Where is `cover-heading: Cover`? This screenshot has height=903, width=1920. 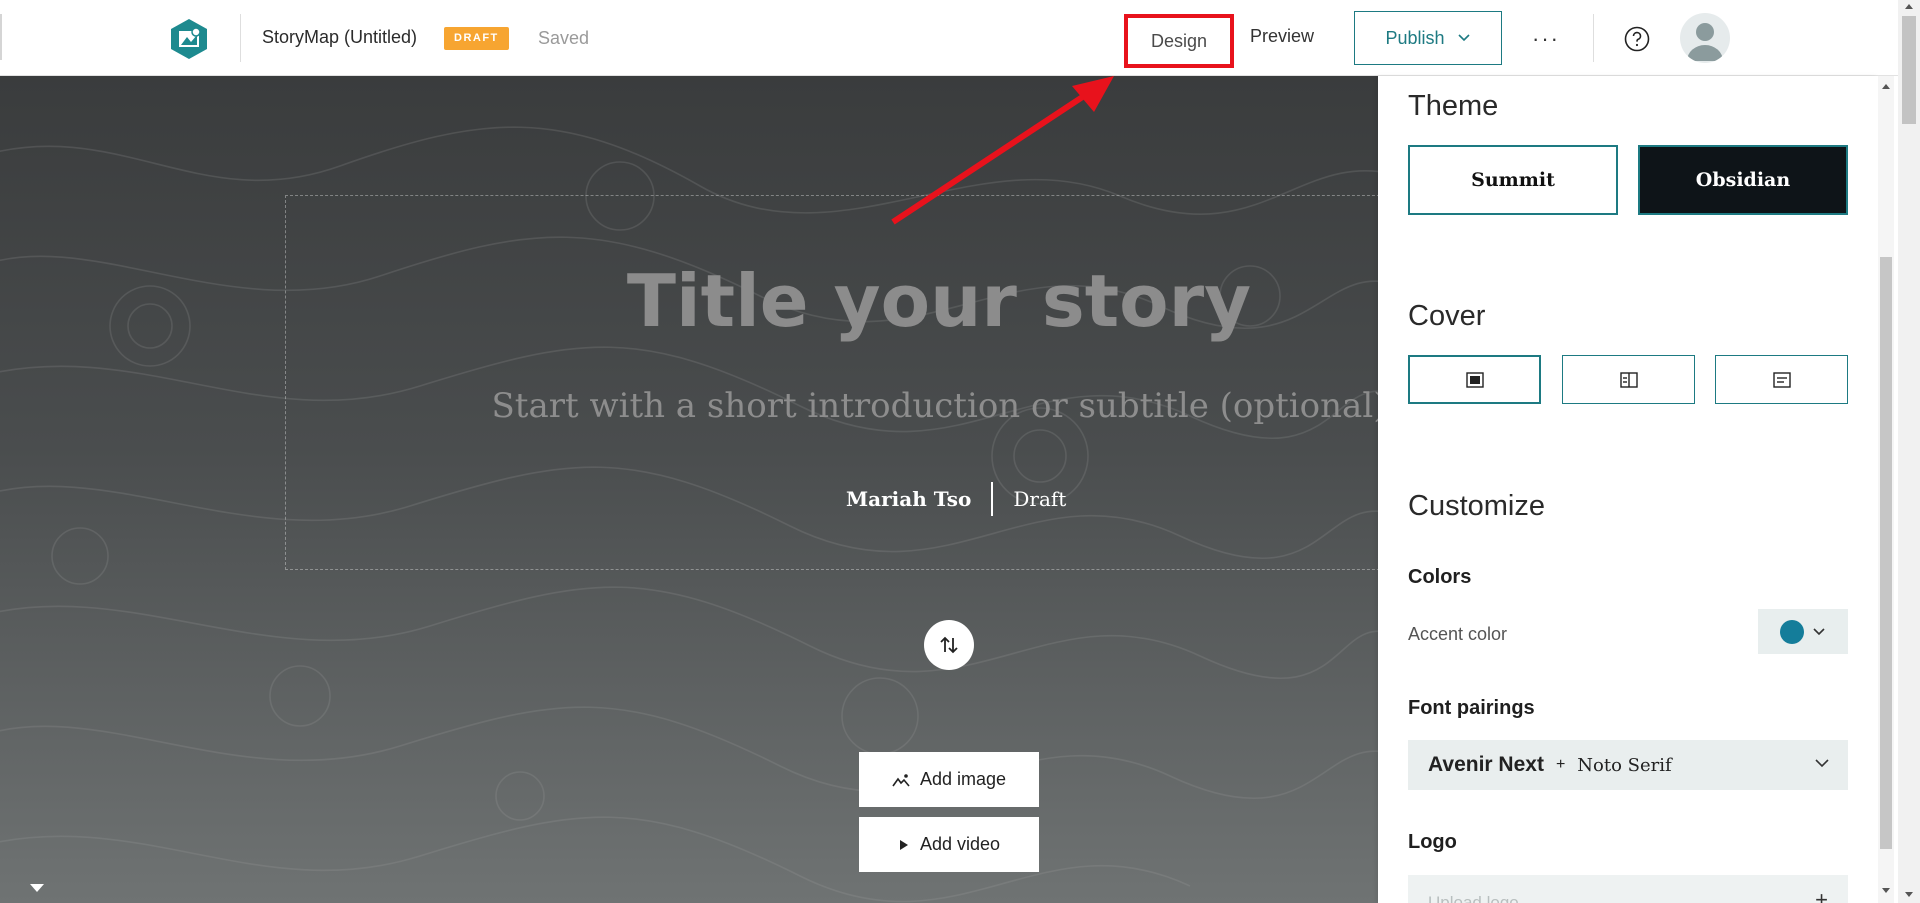
cover-heading: Cover is located at coordinates (1447, 316).